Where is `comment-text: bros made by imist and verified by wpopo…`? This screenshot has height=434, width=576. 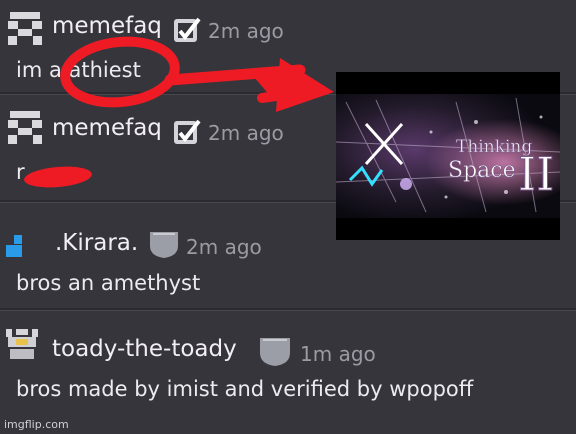
comment-text: bros made by imist and verified by wpopo… is located at coordinates (245, 389).